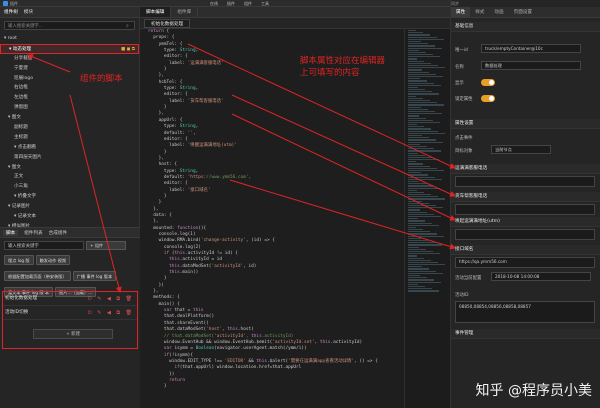 The width and height of the screenshot is (600, 408). I want to click on left-tabs: 组件树 模块, so click(69, 12).